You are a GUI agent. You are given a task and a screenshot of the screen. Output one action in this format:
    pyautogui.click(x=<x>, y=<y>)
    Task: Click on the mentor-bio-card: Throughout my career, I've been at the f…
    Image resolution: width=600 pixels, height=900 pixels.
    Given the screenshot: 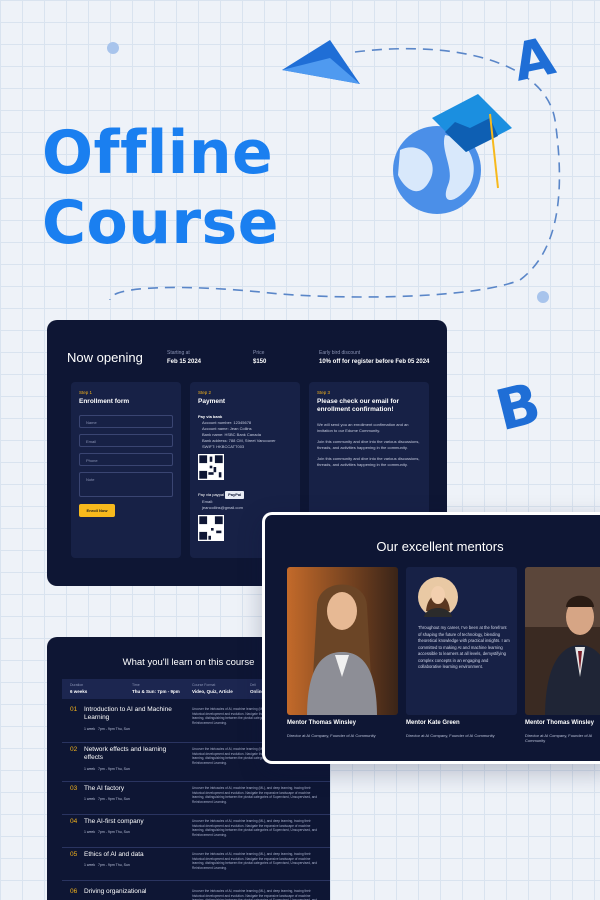 What is the action you would take?
    pyautogui.click(x=461, y=641)
    